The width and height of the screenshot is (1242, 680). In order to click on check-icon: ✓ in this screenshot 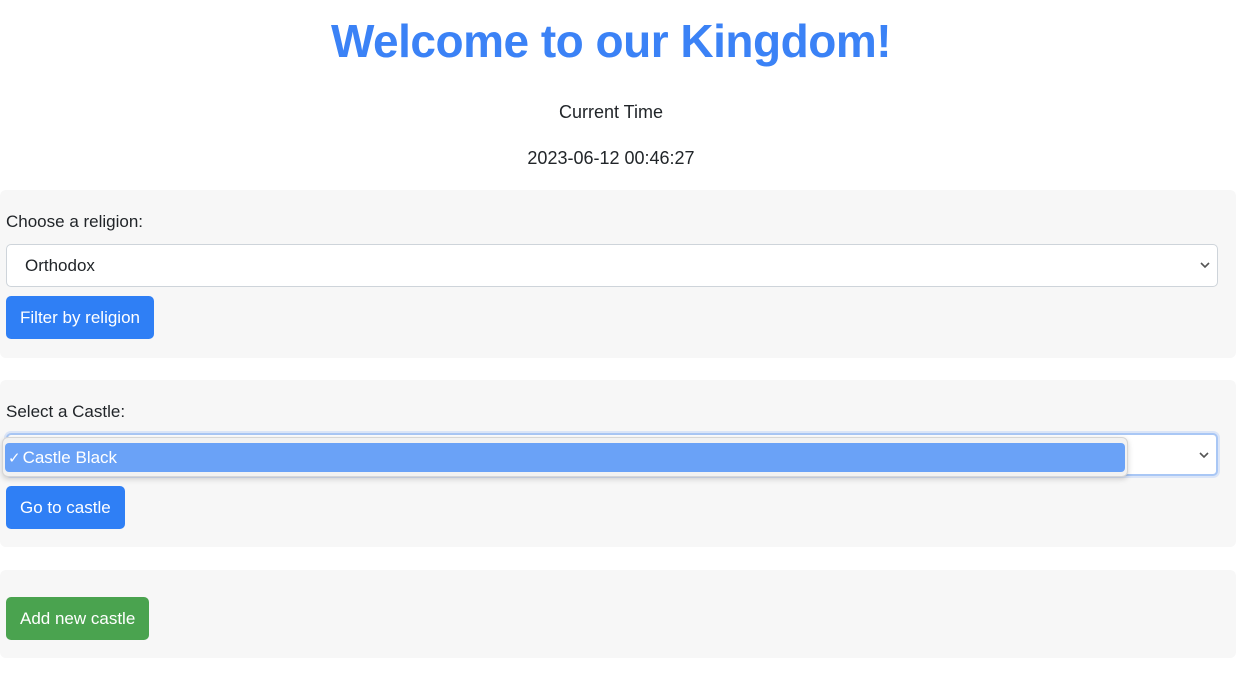, I will do `click(14, 458)`.